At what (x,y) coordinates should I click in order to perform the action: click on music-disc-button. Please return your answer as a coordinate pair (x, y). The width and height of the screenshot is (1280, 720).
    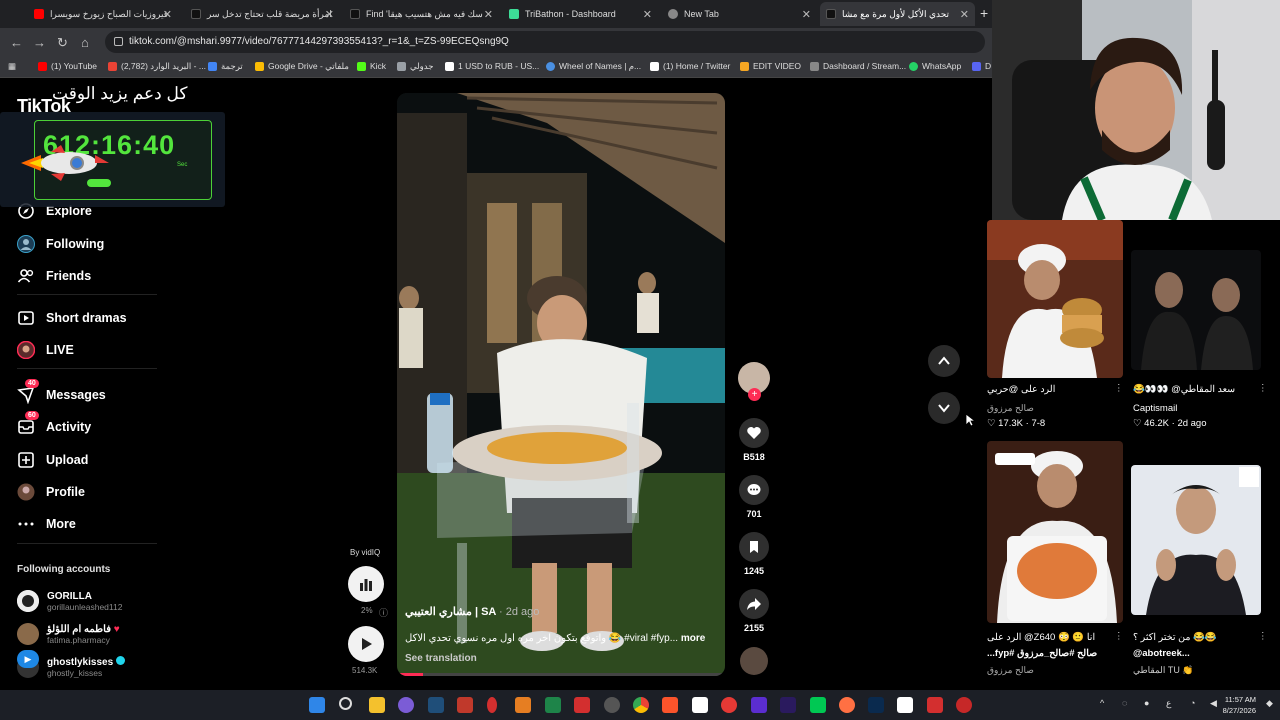
    Looking at the image, I should click on (754, 661).